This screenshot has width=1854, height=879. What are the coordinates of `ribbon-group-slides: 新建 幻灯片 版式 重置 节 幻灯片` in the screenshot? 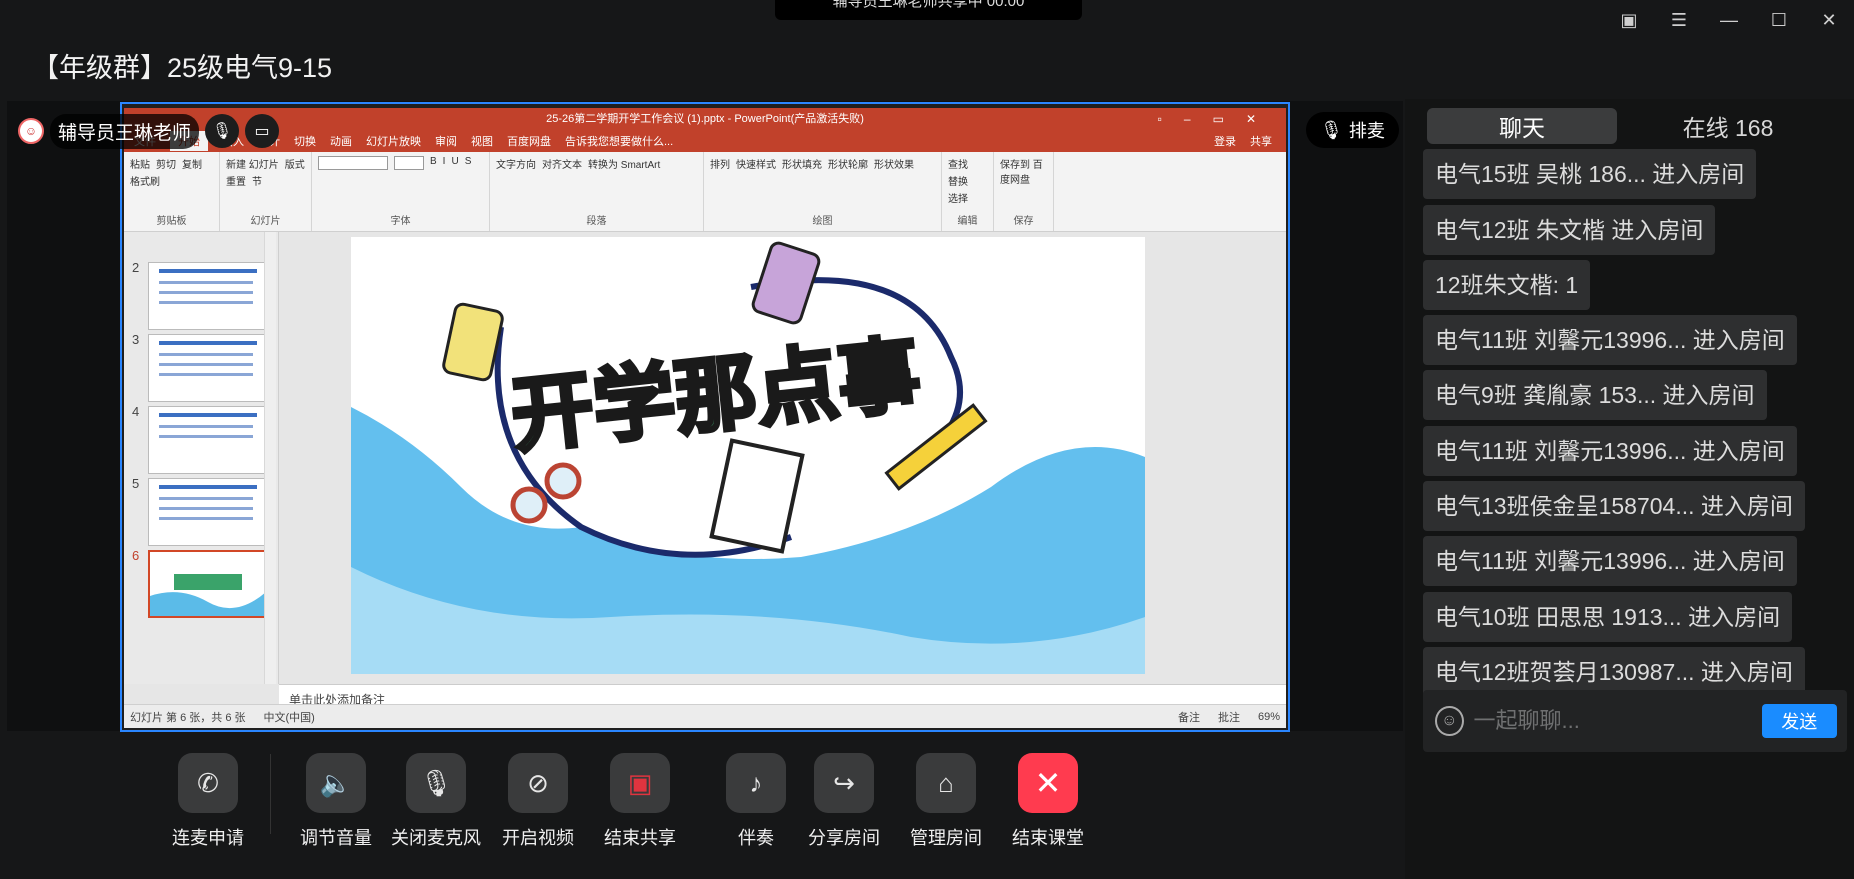 It's located at (266, 191).